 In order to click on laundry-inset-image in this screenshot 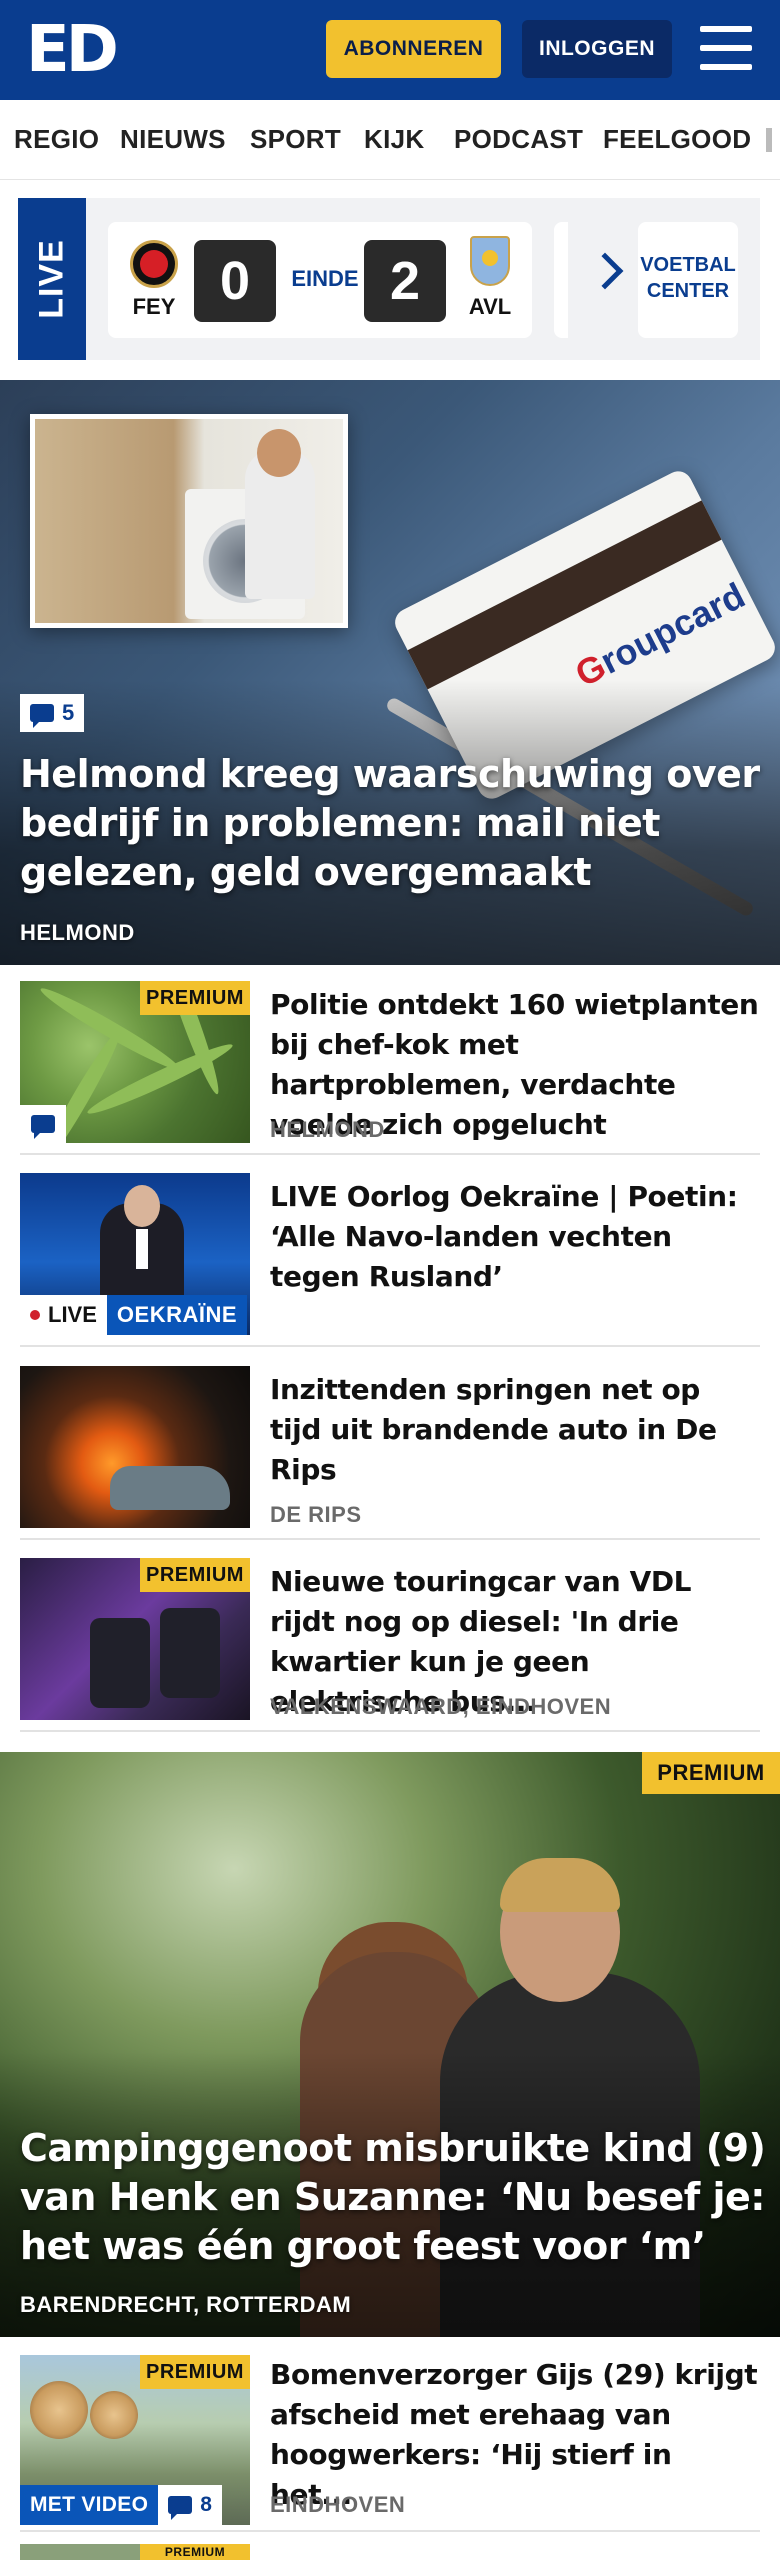, I will do `click(189, 521)`.